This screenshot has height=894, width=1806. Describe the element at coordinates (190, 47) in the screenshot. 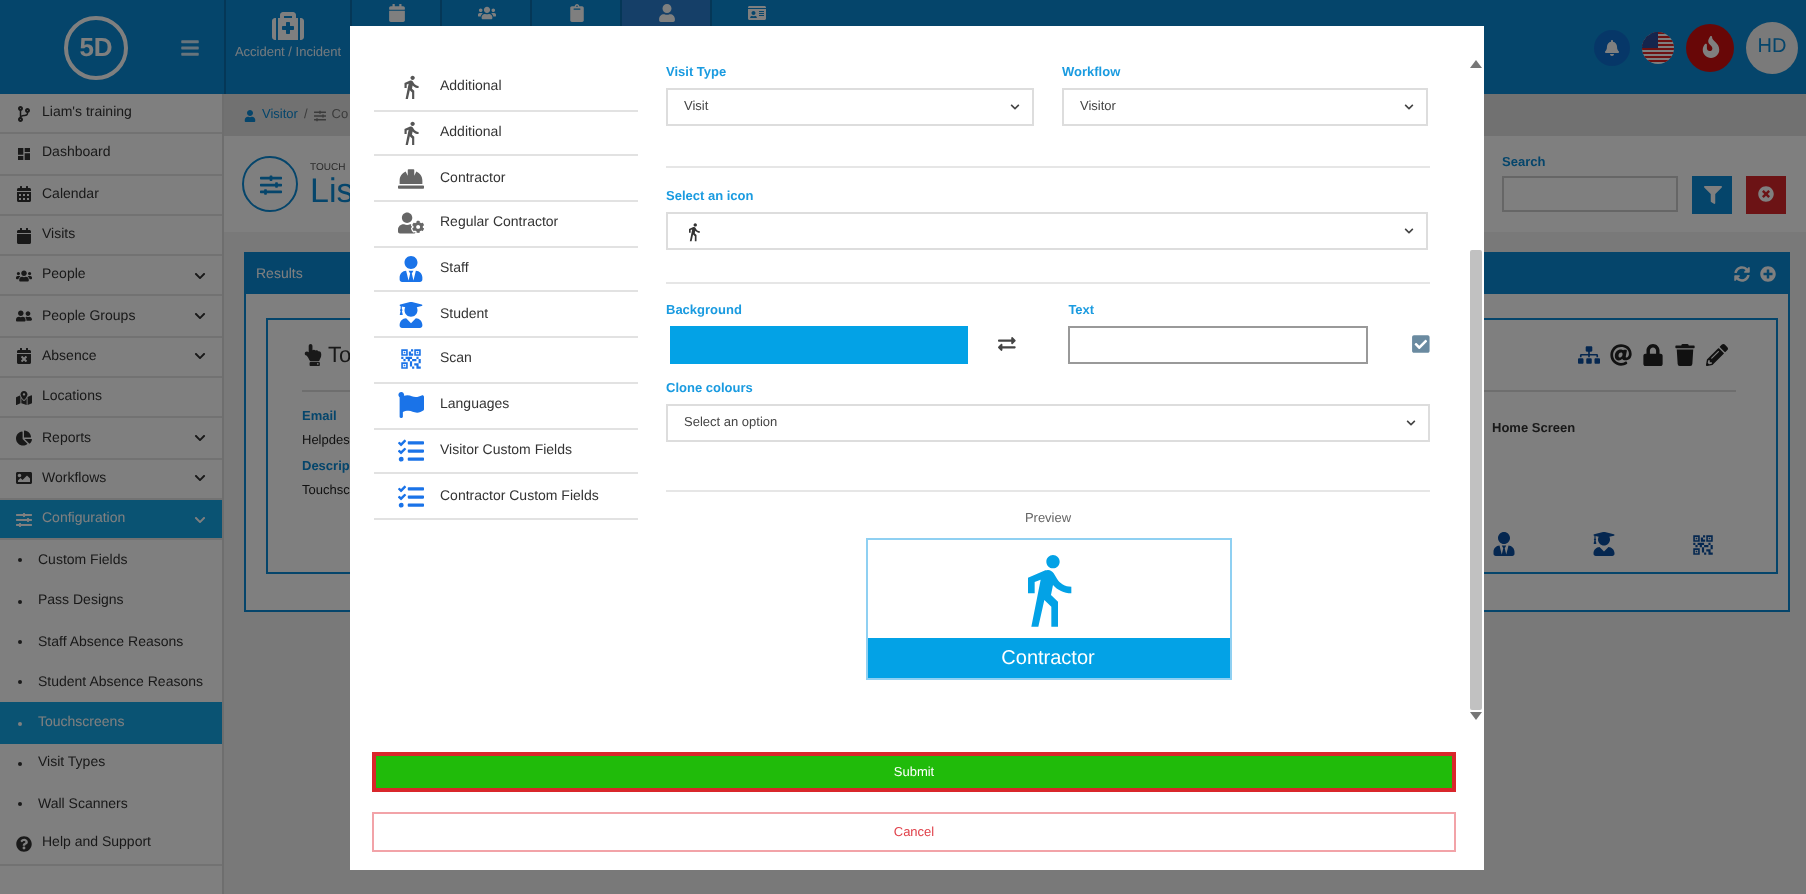

I see `menu-icon` at that location.